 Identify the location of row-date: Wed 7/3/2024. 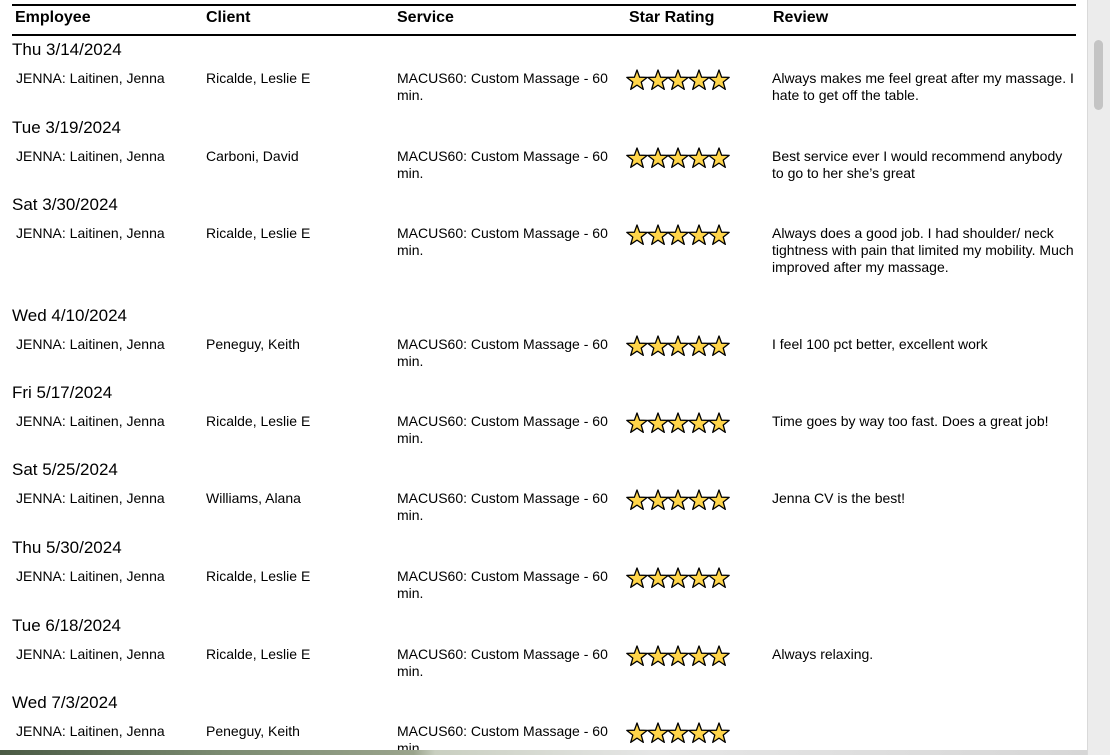
(65, 702).